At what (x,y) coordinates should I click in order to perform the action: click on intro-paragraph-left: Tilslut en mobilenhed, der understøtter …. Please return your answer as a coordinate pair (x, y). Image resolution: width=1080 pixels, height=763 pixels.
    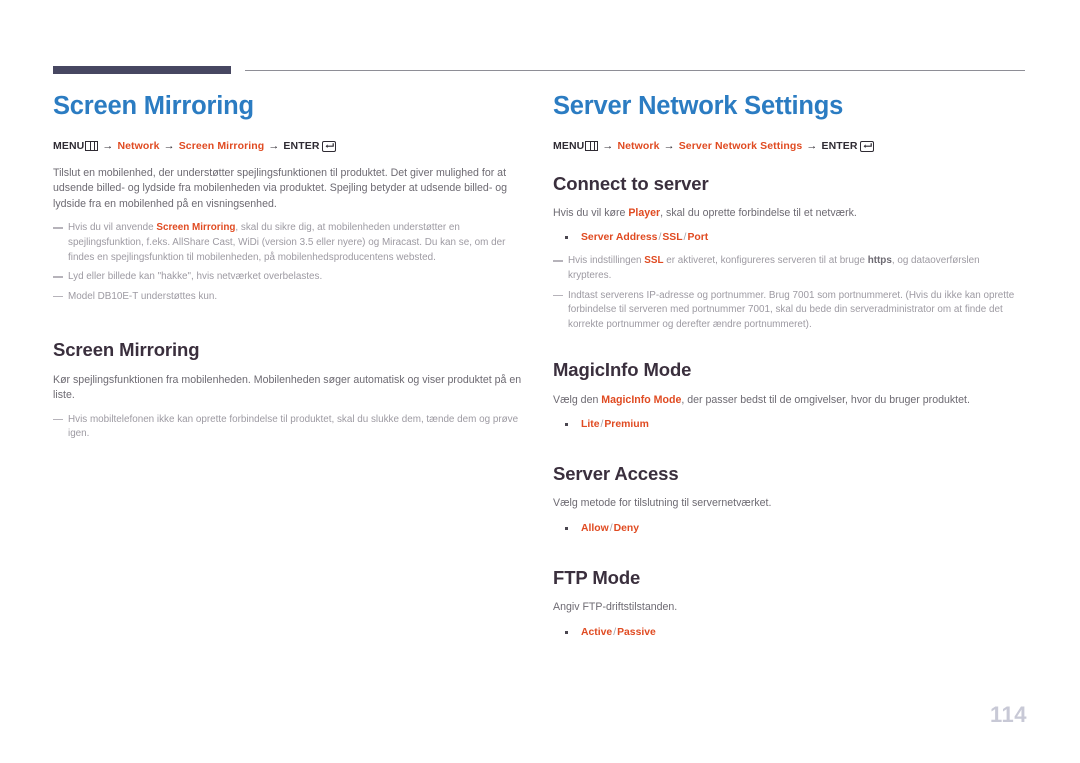
    Looking at the image, I should click on (280, 188).